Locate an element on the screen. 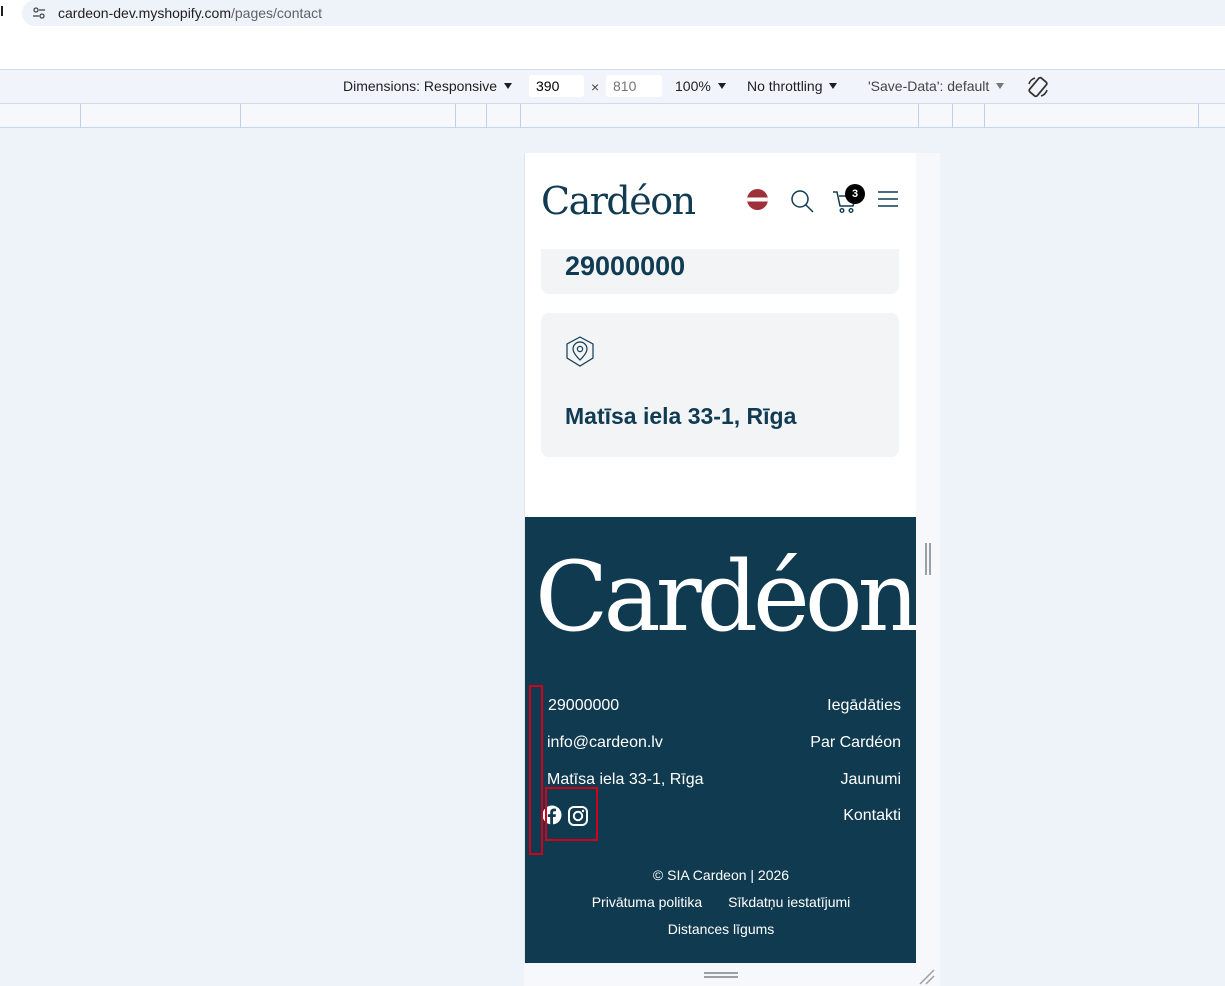  cookie-settings-link: Sīkdatņu iestatījumi is located at coordinates (789, 902).